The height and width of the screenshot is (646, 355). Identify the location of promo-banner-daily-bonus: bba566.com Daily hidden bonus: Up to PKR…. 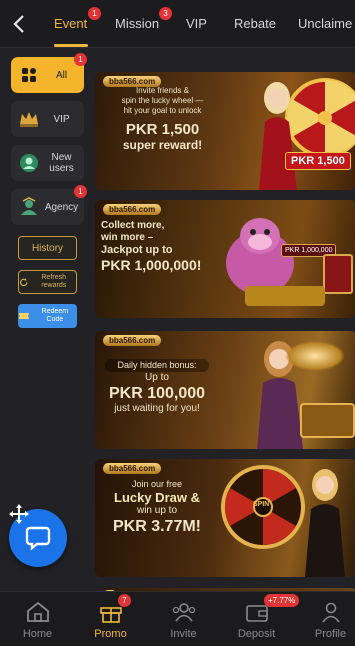
(225, 390).